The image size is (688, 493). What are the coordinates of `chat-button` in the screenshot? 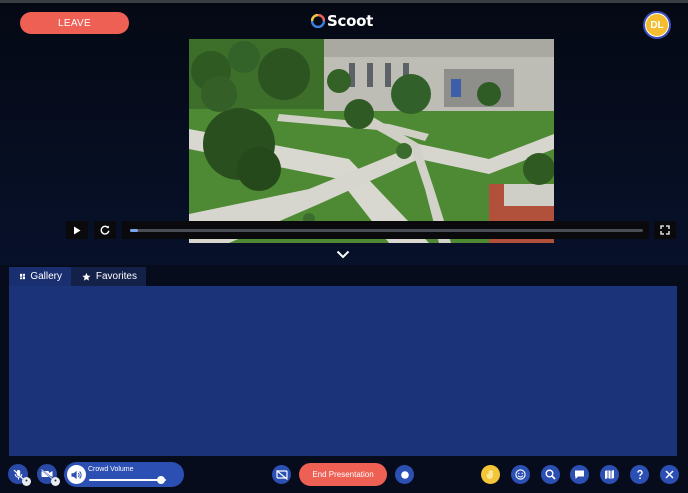 It's located at (579, 474).